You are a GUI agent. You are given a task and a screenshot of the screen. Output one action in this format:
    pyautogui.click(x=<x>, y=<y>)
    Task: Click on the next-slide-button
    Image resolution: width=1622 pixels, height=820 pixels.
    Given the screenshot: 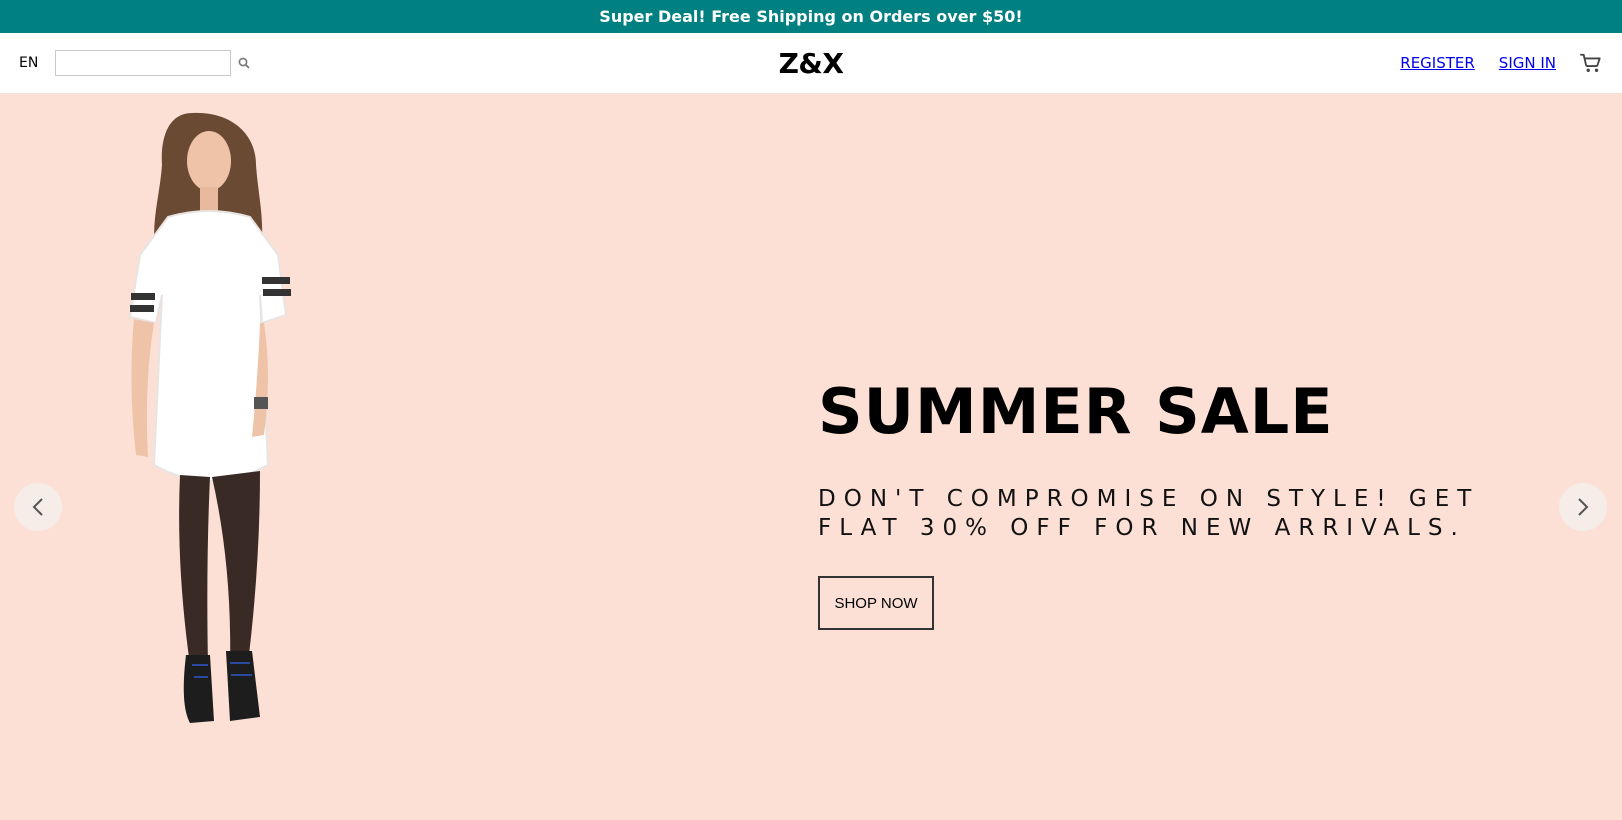 What is the action you would take?
    pyautogui.click(x=1583, y=507)
    